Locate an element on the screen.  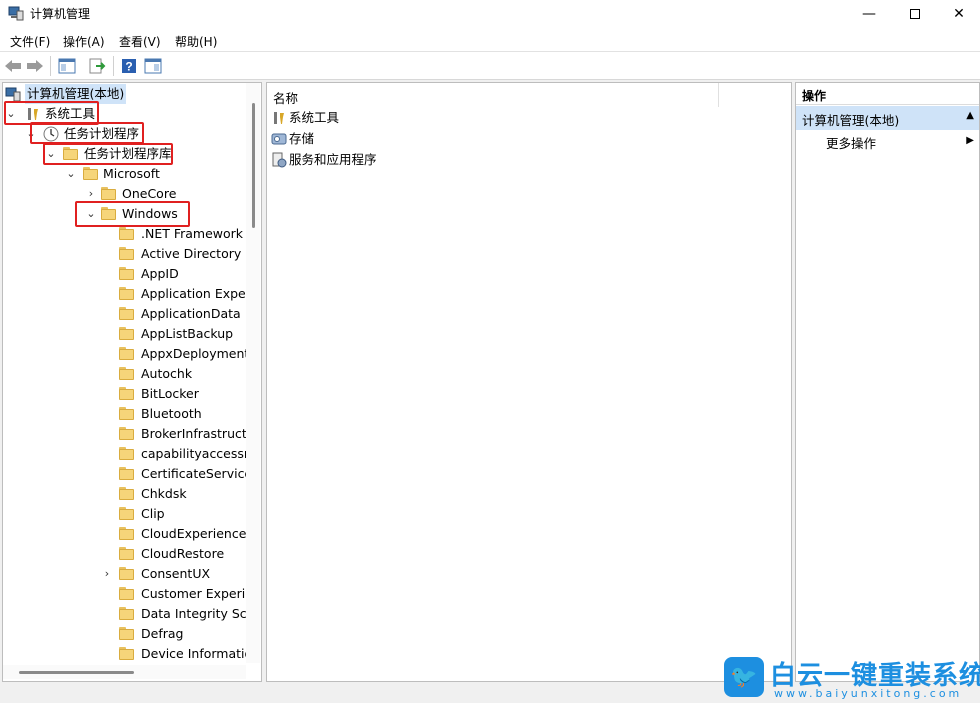
show-hide-console-tree-button is located at coordinates (67, 66).